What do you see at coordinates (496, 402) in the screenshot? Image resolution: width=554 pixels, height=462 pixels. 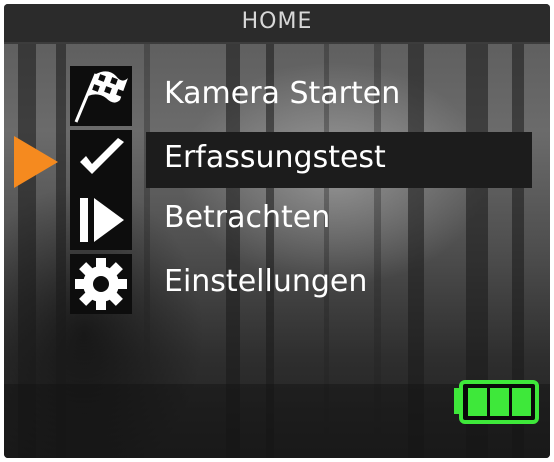 I see `battery-icon` at bounding box center [496, 402].